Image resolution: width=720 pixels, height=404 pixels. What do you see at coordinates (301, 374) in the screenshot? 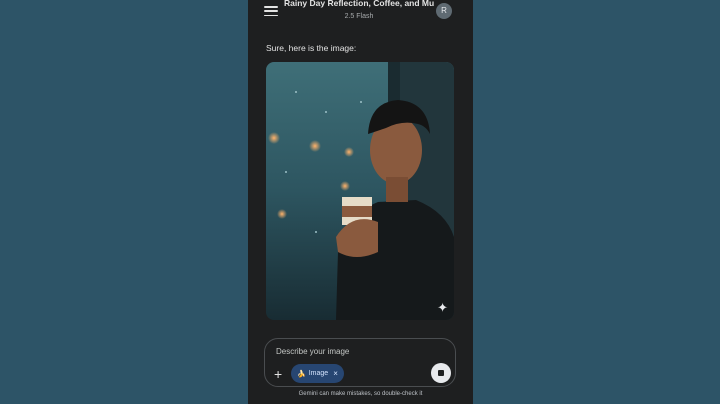
I see `banana-icon: 🍌` at bounding box center [301, 374].